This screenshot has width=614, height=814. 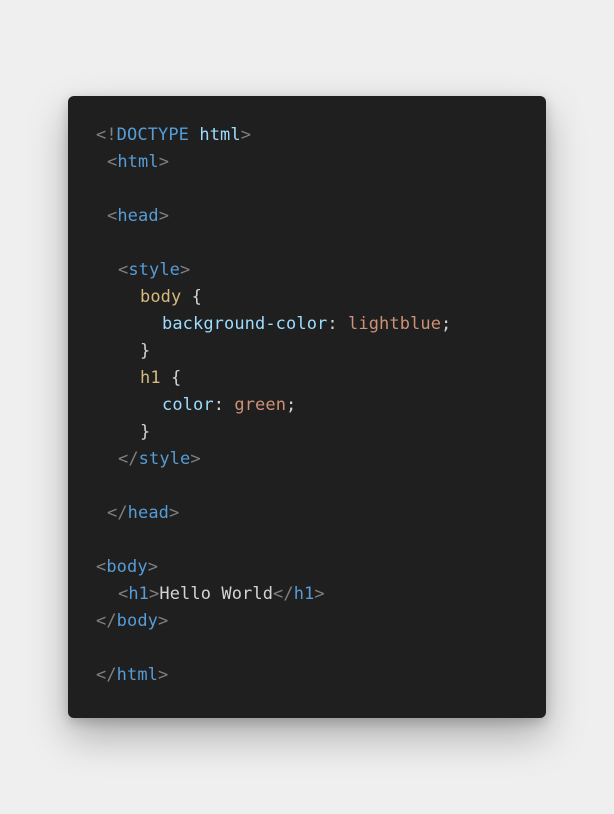 I want to click on code-line-body-selector: body {, so click(x=311, y=297).